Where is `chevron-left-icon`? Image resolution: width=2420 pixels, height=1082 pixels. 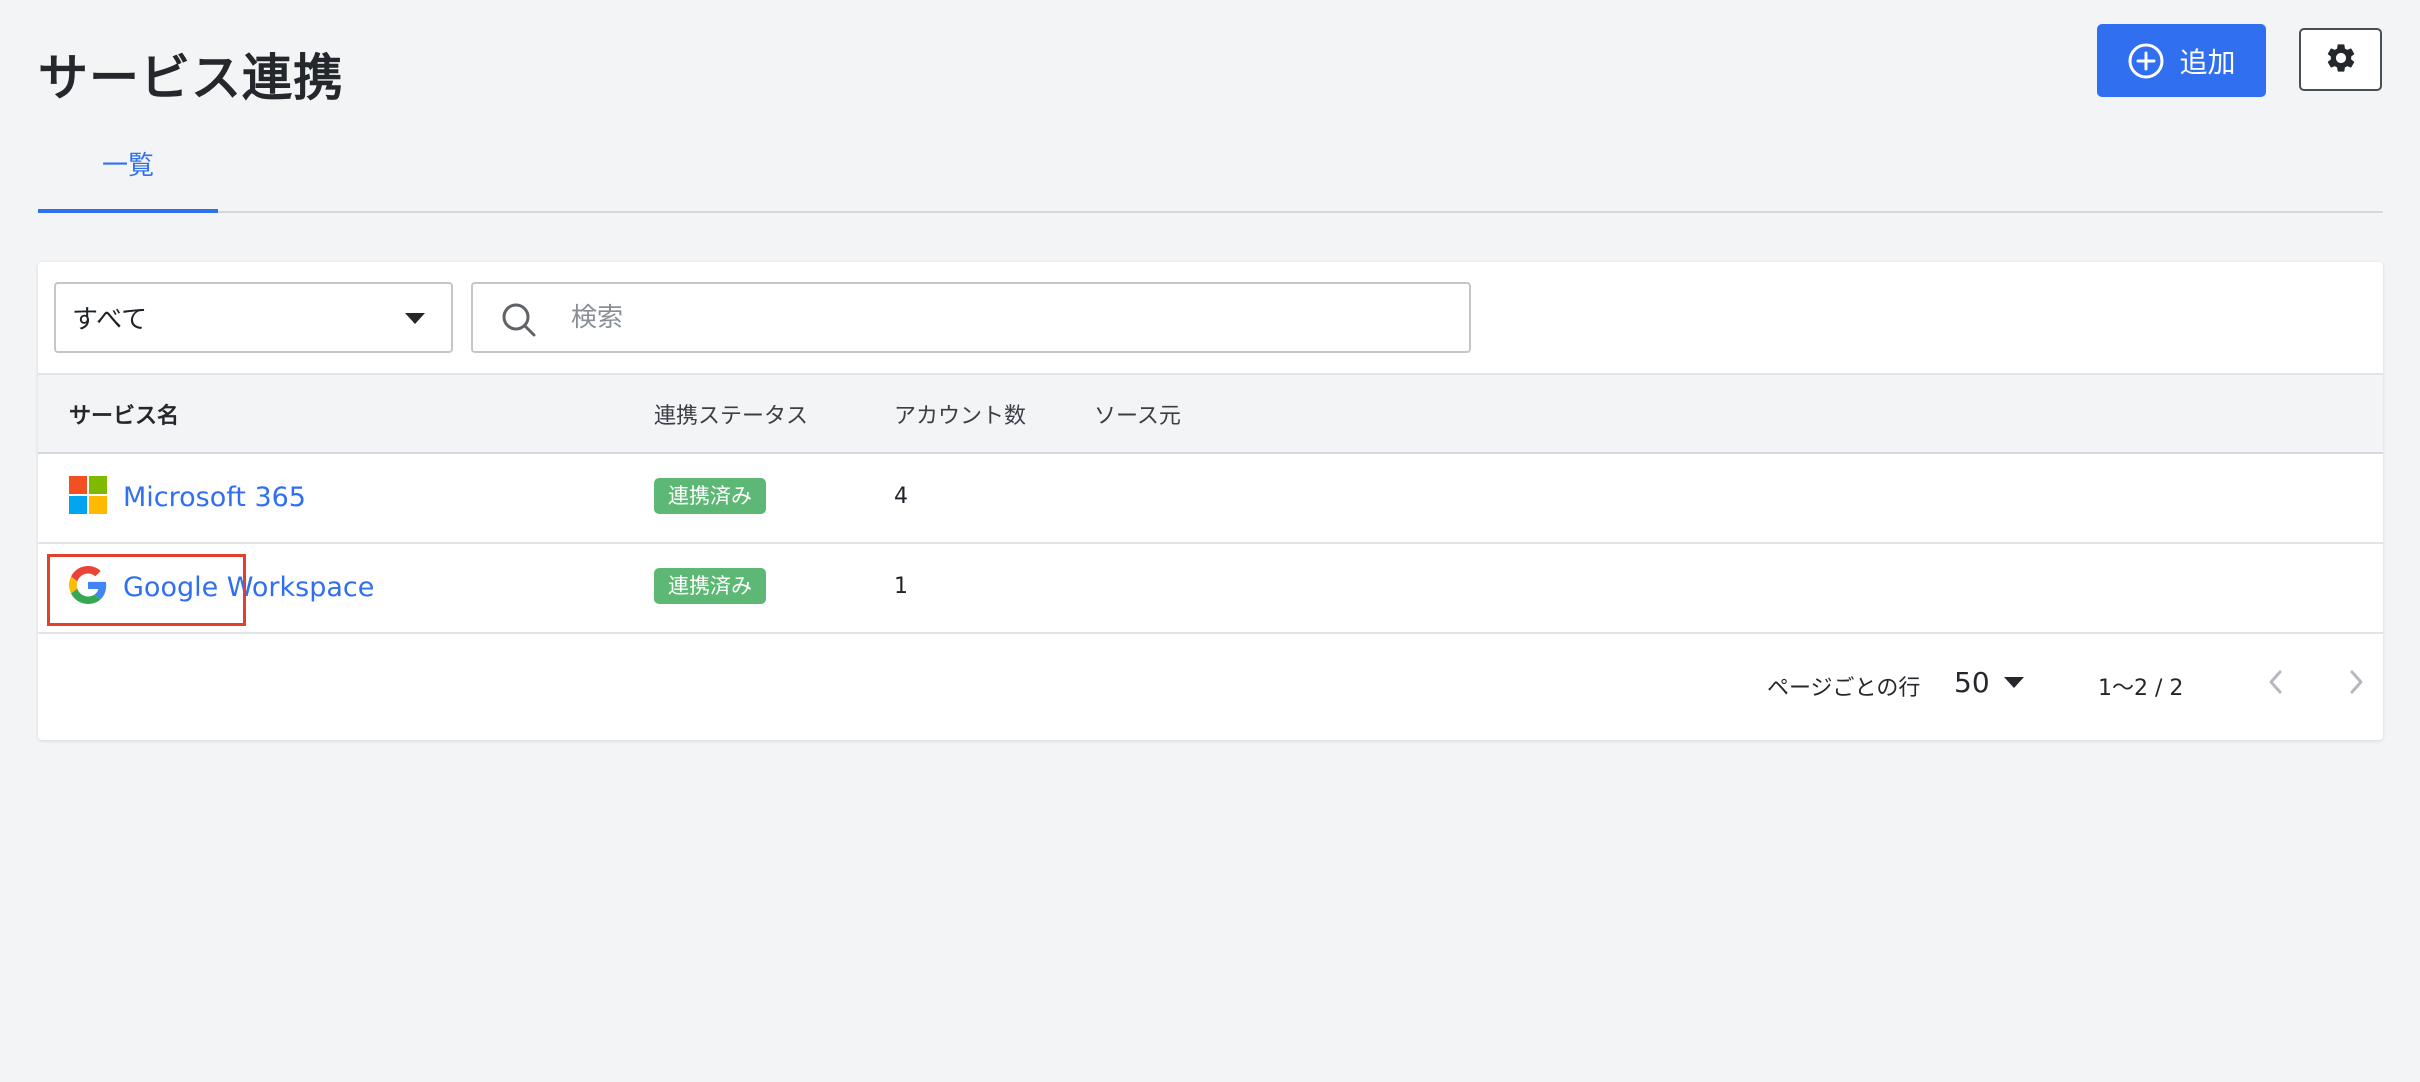 chevron-left-icon is located at coordinates (2276, 684).